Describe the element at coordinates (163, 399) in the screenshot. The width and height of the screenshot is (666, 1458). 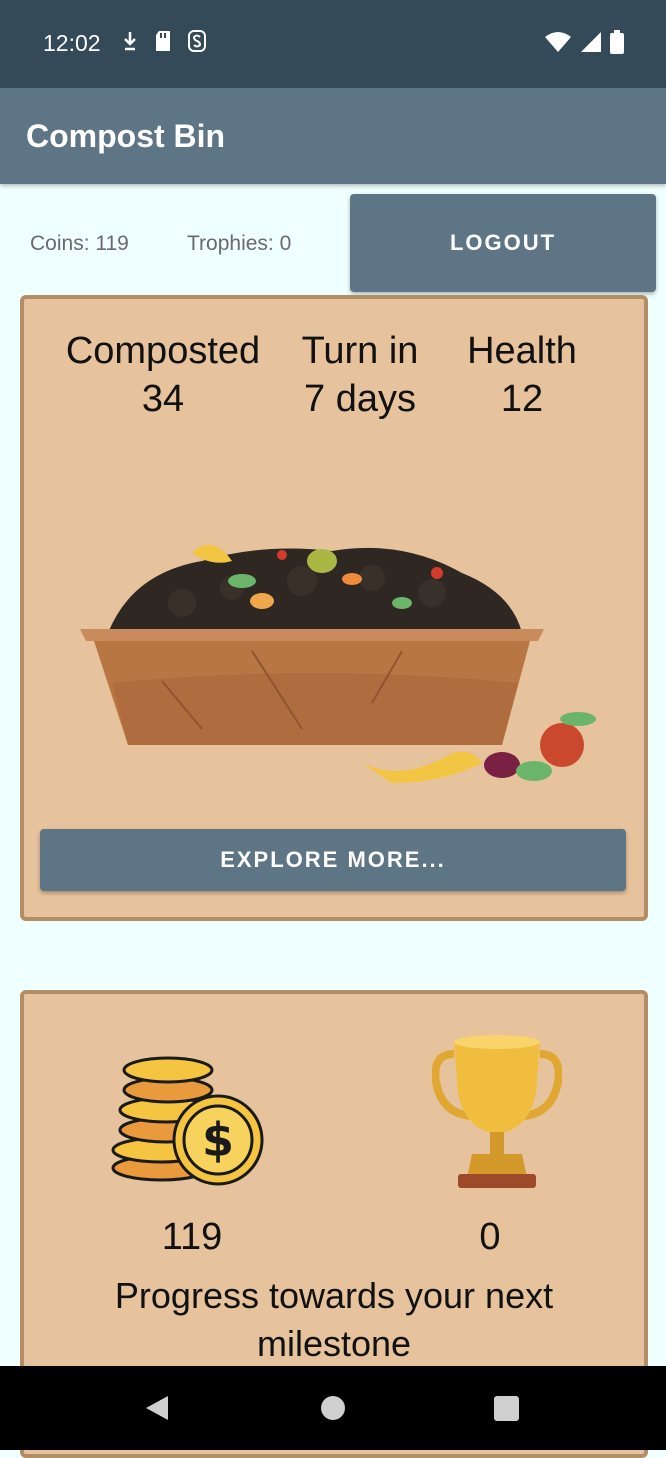
I see `composted-value: 34` at that location.